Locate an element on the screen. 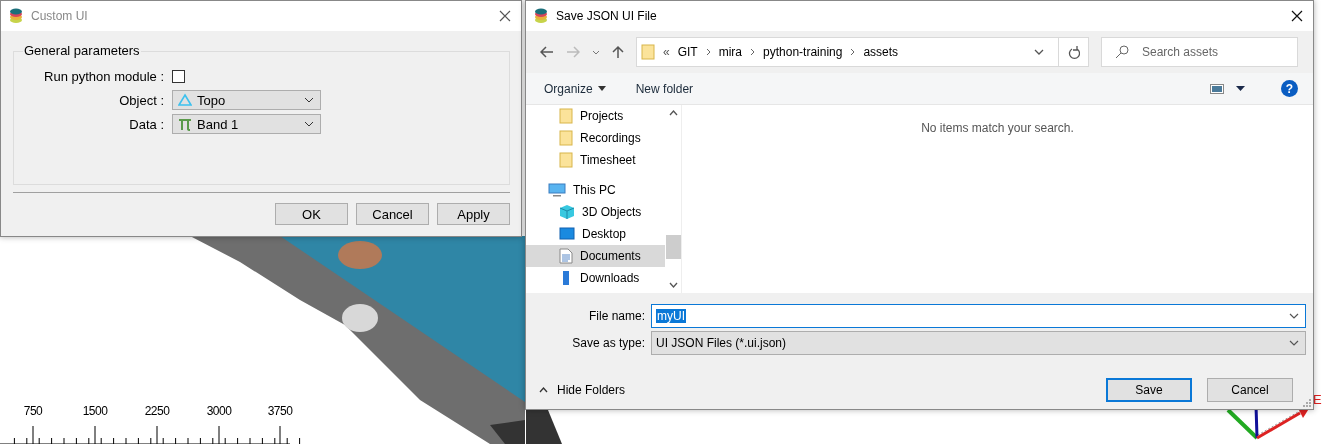  address-bar: « GIT mira python-training assets is located at coordinates (862, 52).